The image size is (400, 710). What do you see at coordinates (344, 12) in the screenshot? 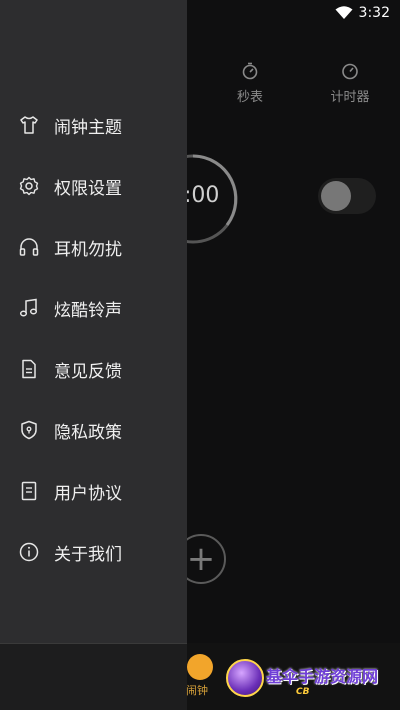
I see `wifi-icon` at bounding box center [344, 12].